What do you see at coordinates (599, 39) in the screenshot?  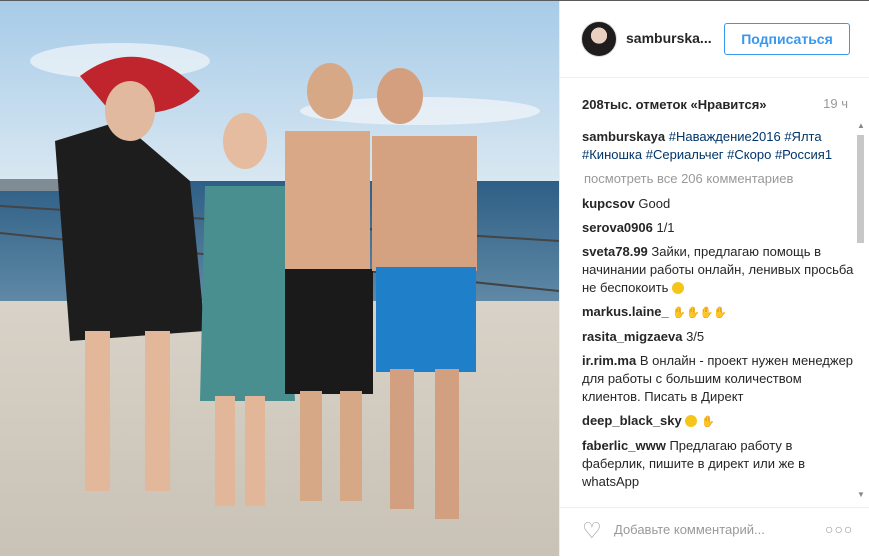 I see `avatar` at bounding box center [599, 39].